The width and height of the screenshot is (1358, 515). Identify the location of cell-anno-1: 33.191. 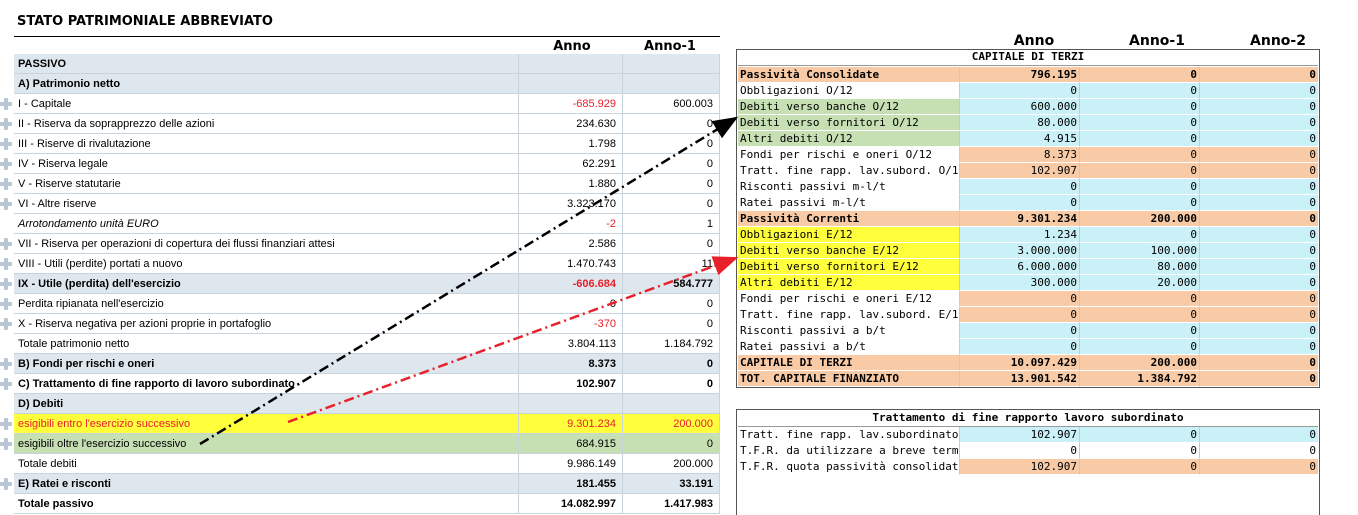
(671, 484).